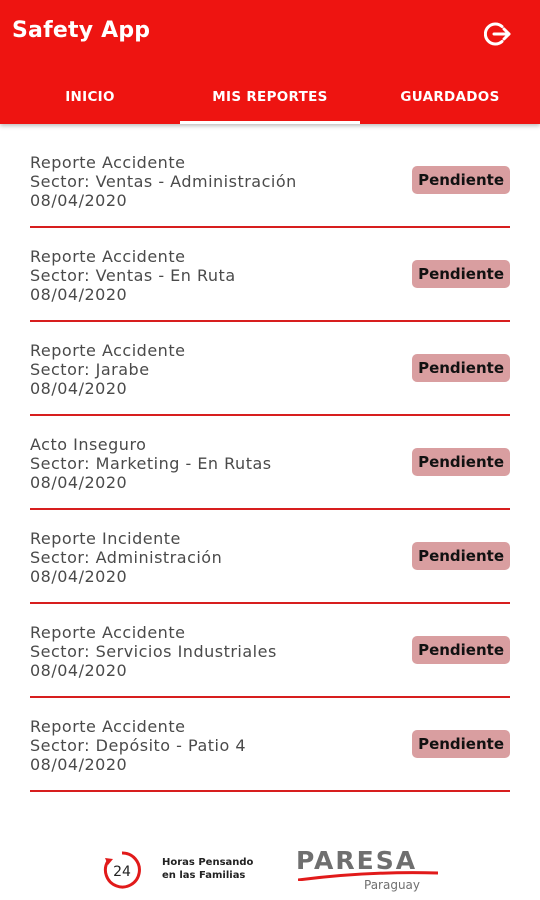  I want to click on report-sector: Sector: Depósito - Patio 4, so click(138, 745).